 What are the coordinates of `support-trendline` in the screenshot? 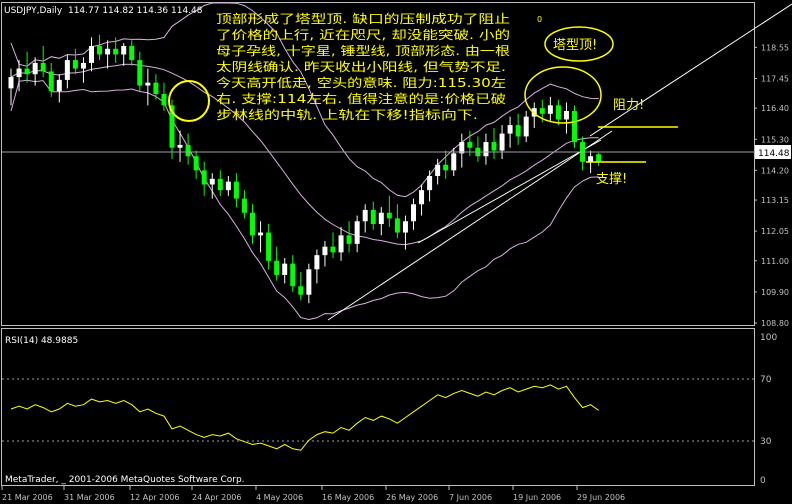 It's located at (470, 225).